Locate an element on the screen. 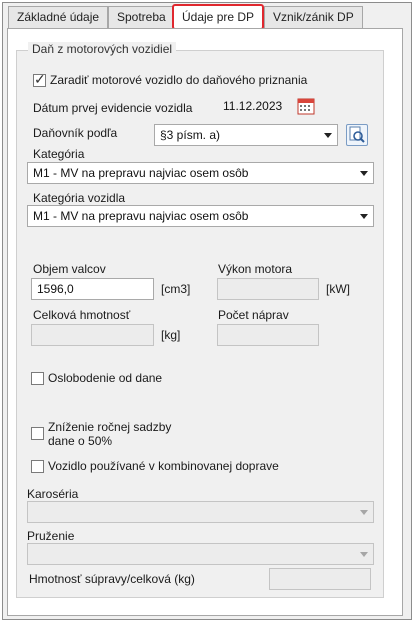 This screenshot has width=414, height=622. taxpayer-select-value: §3 písm. a) is located at coordinates (190, 135).